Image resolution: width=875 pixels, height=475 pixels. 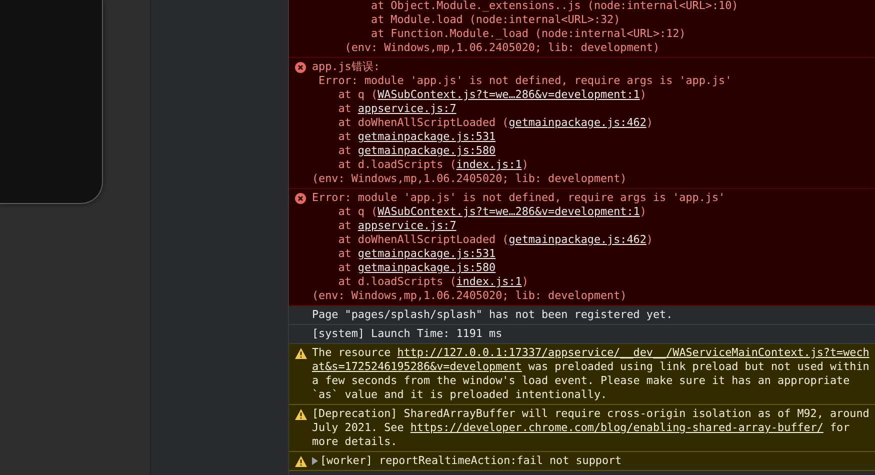 I want to click on log-line: Page "pages/splash/splash" has not been registered yet., so click(x=493, y=315).